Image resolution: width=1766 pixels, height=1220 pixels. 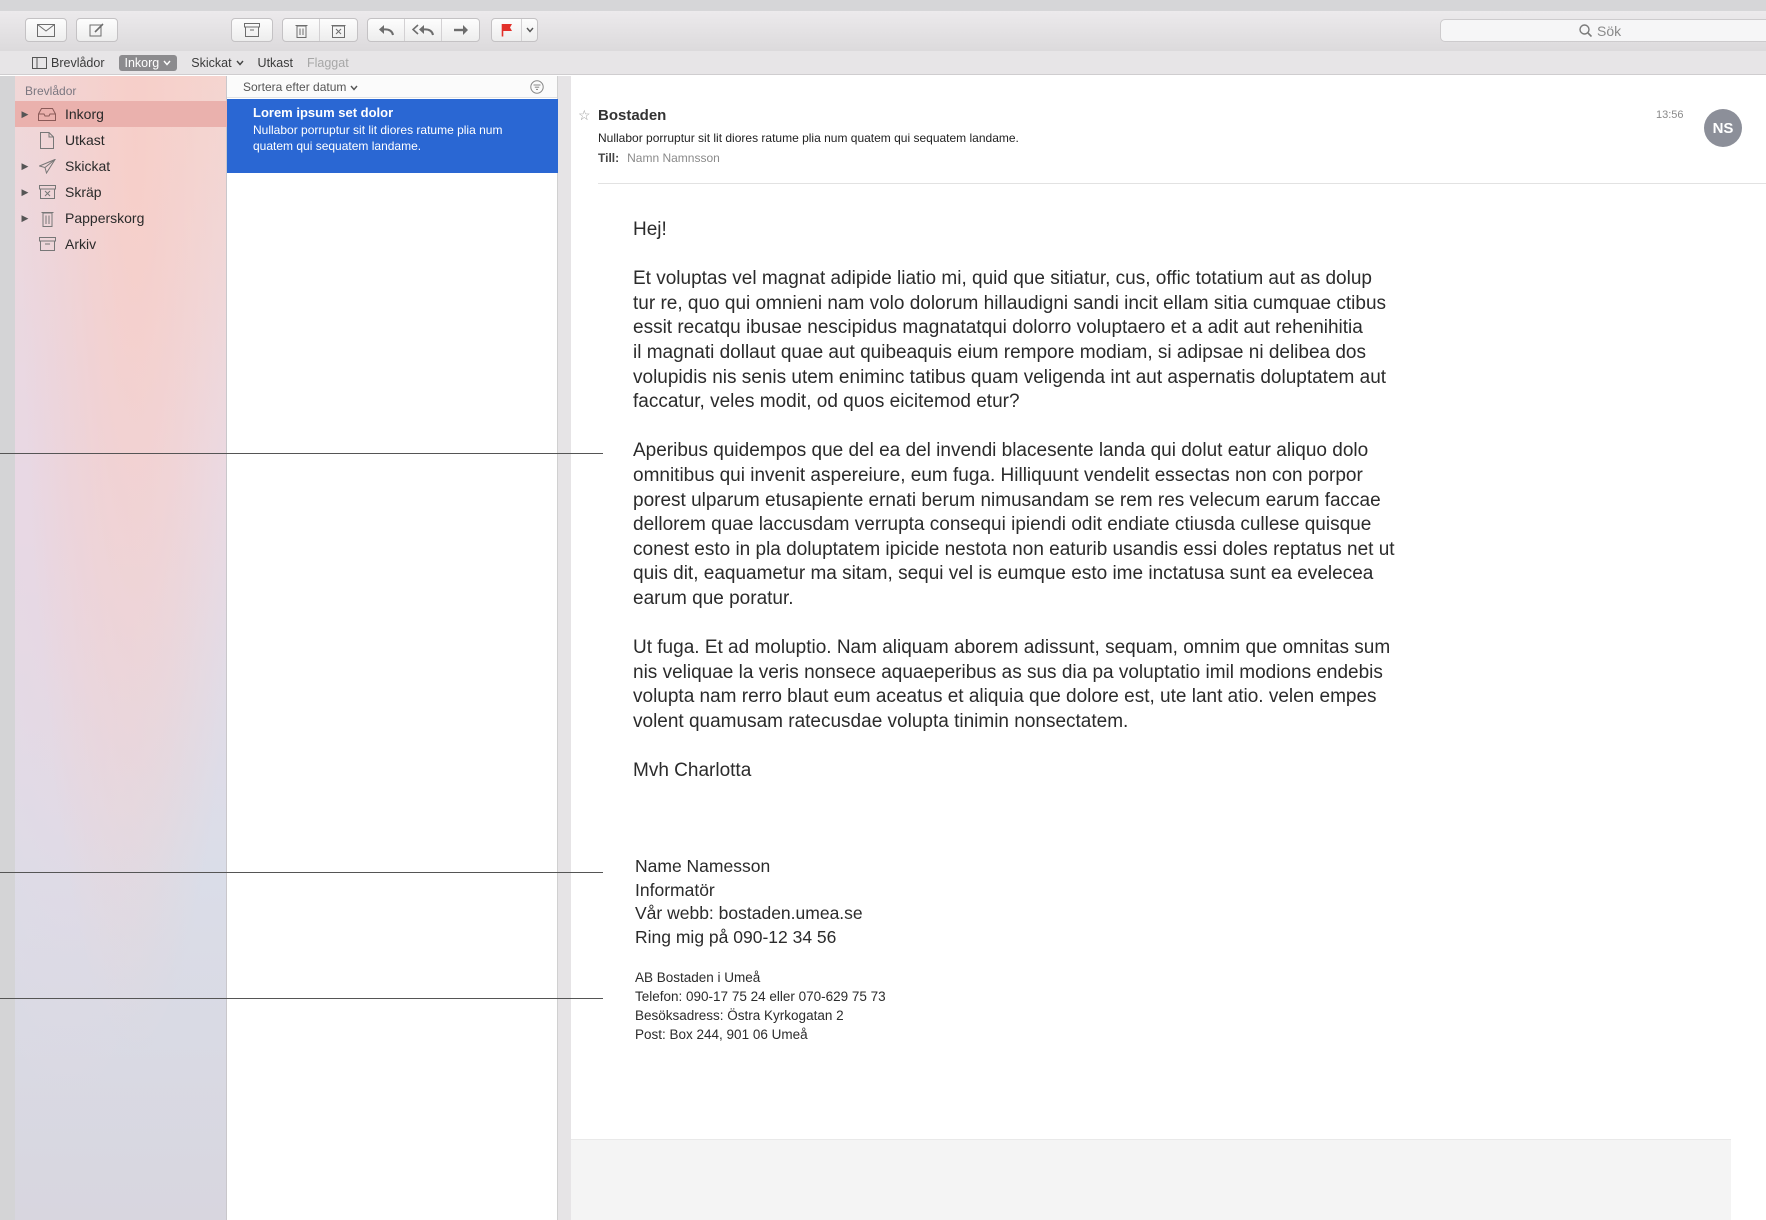 I want to click on pane-divider, so click(x=564, y=648).